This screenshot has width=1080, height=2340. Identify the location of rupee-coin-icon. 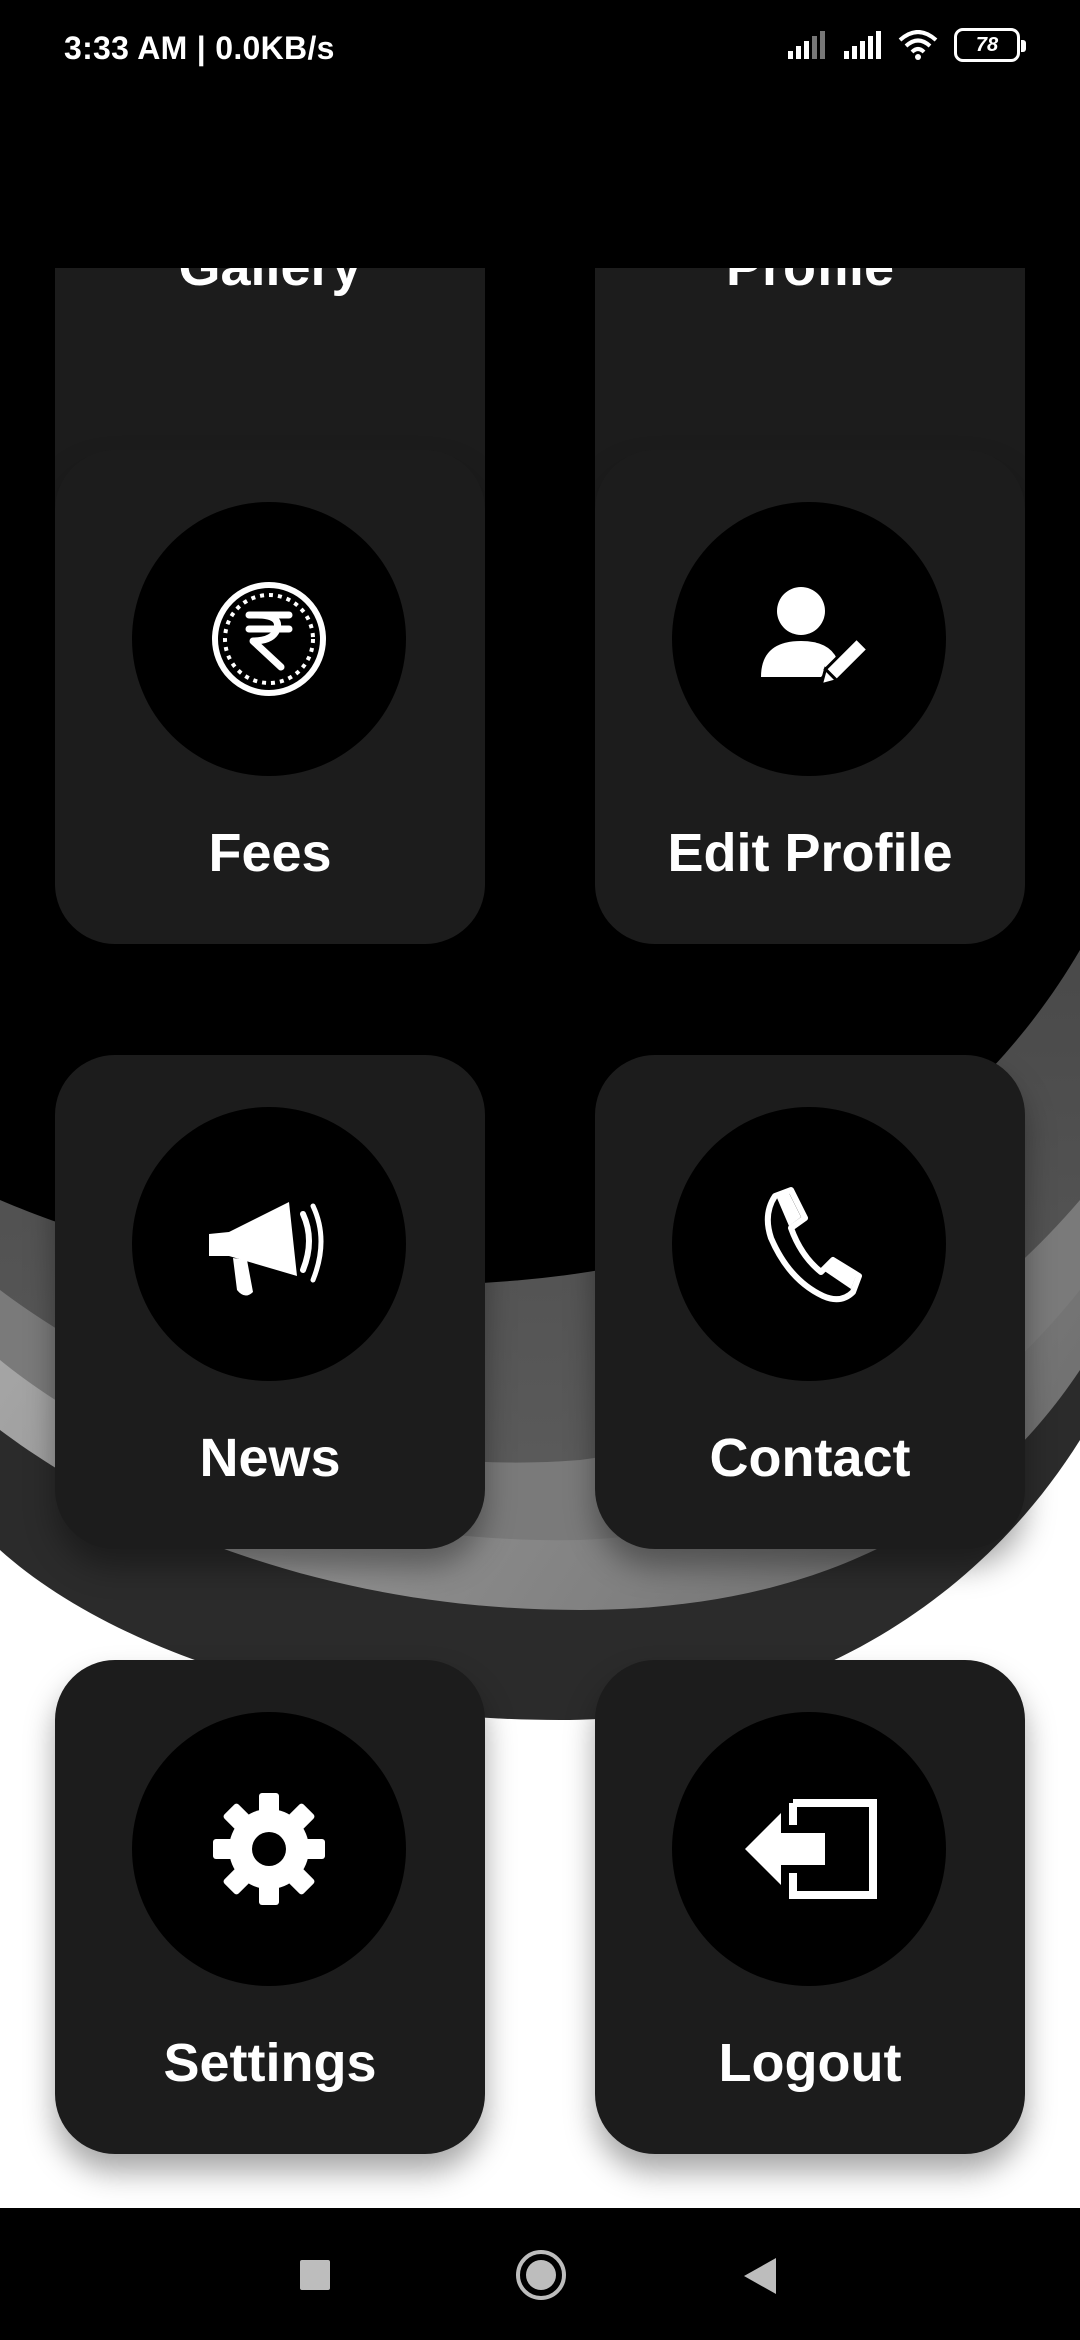
(269, 639).